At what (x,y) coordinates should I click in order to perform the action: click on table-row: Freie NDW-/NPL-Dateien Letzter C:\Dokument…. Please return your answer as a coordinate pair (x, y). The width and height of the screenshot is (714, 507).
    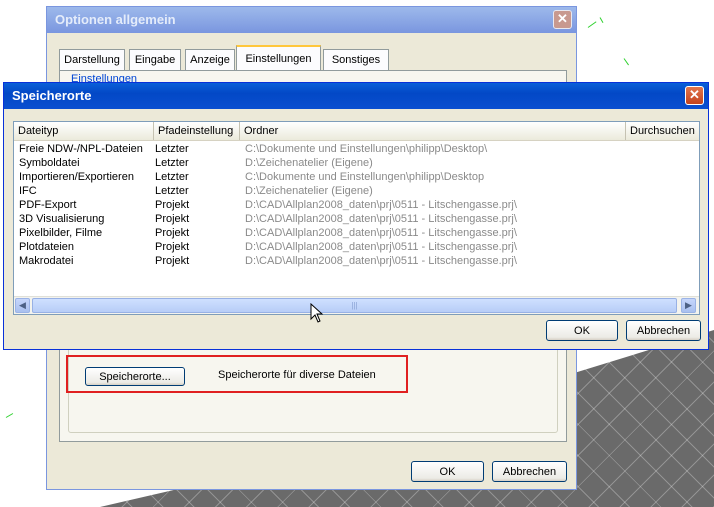
    Looking at the image, I should click on (356, 149).